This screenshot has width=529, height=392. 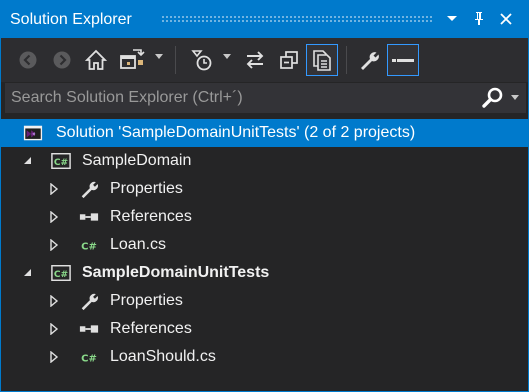 I want to click on preview-selected-items-icon, so click(x=403, y=60).